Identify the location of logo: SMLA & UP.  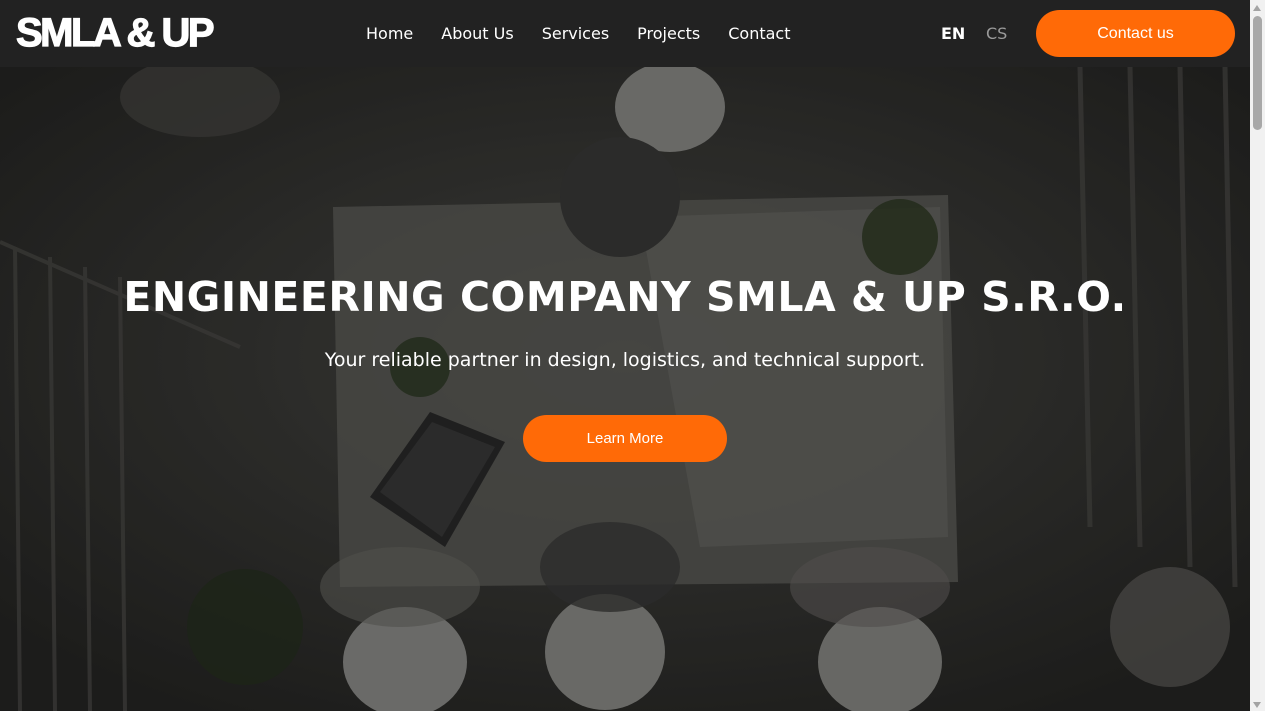
(115, 33).